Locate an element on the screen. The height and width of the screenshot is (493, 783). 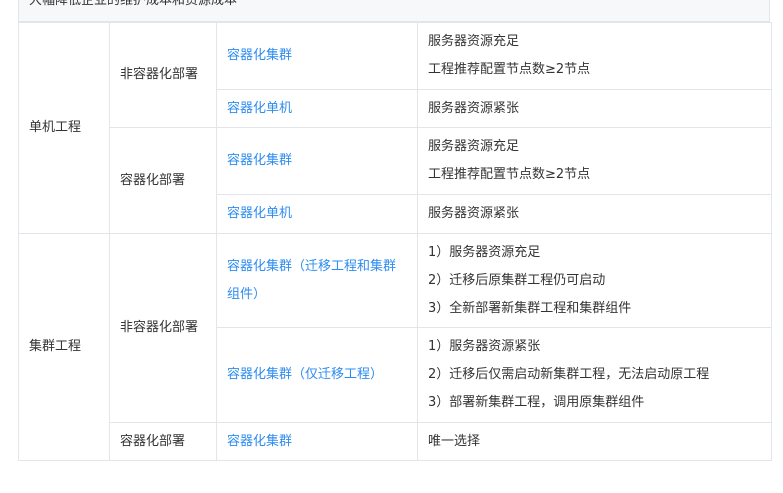
intro-note: 大幅降低企业的维护成本和资源成本 is located at coordinates (394, 11).